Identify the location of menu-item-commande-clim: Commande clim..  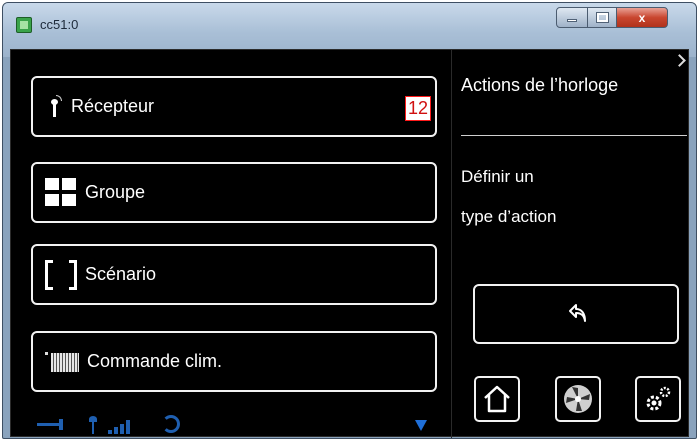
(234, 361).